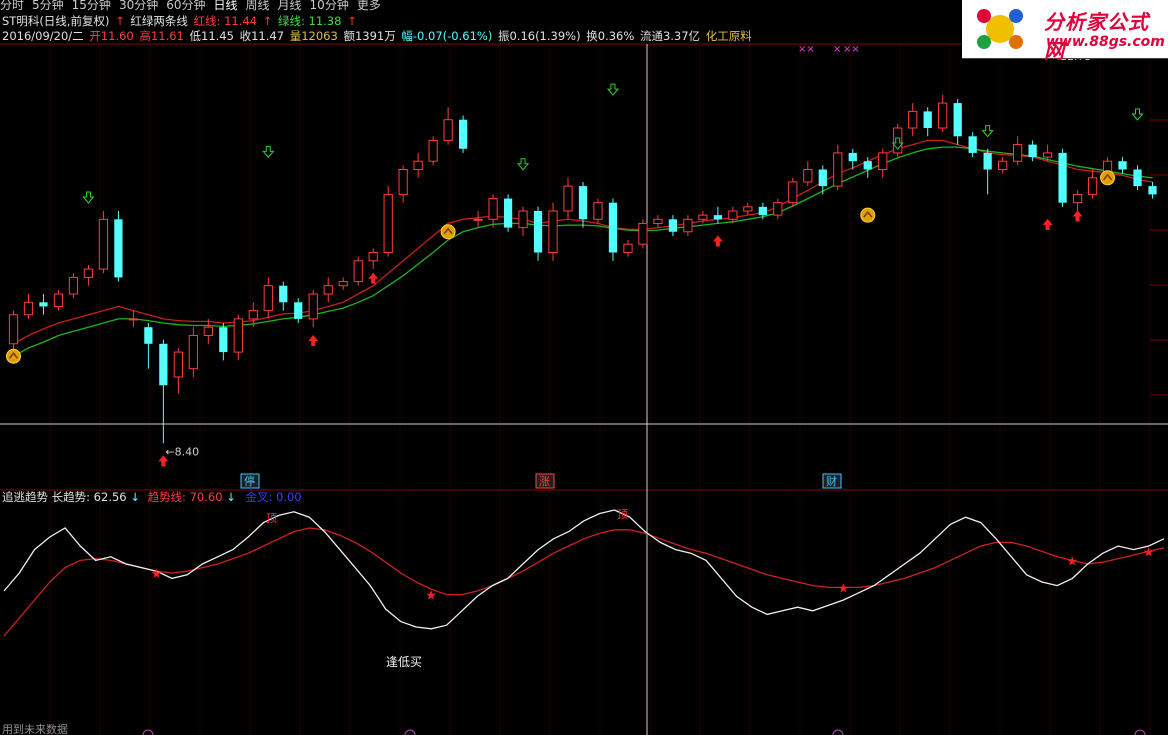 Image resolution: width=1168 pixels, height=735 pixels. I want to click on sub-long: 长趋势: 62.56, so click(89, 497).